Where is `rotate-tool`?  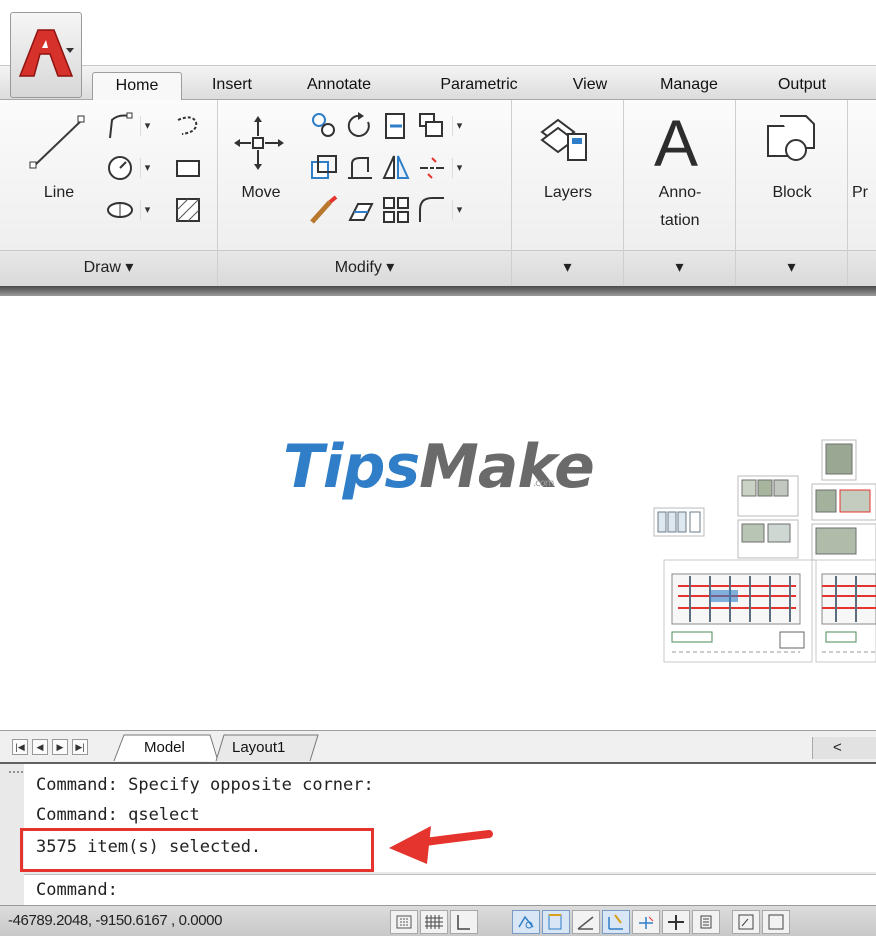
rotate-tool is located at coordinates (360, 126).